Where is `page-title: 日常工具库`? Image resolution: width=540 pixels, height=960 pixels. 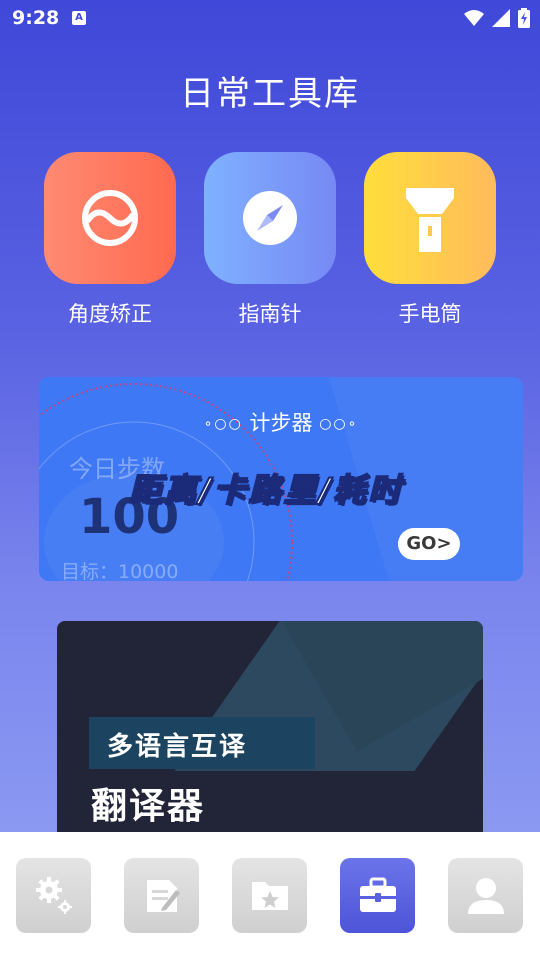 page-title: 日常工具库 is located at coordinates (270, 94).